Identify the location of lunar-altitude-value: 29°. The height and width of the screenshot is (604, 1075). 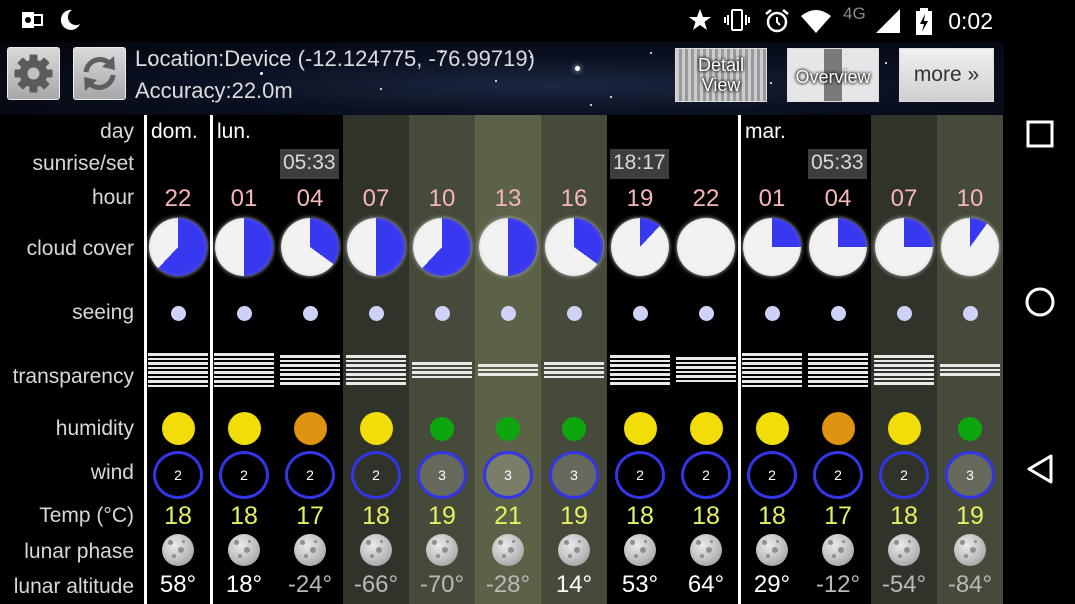
(772, 584).